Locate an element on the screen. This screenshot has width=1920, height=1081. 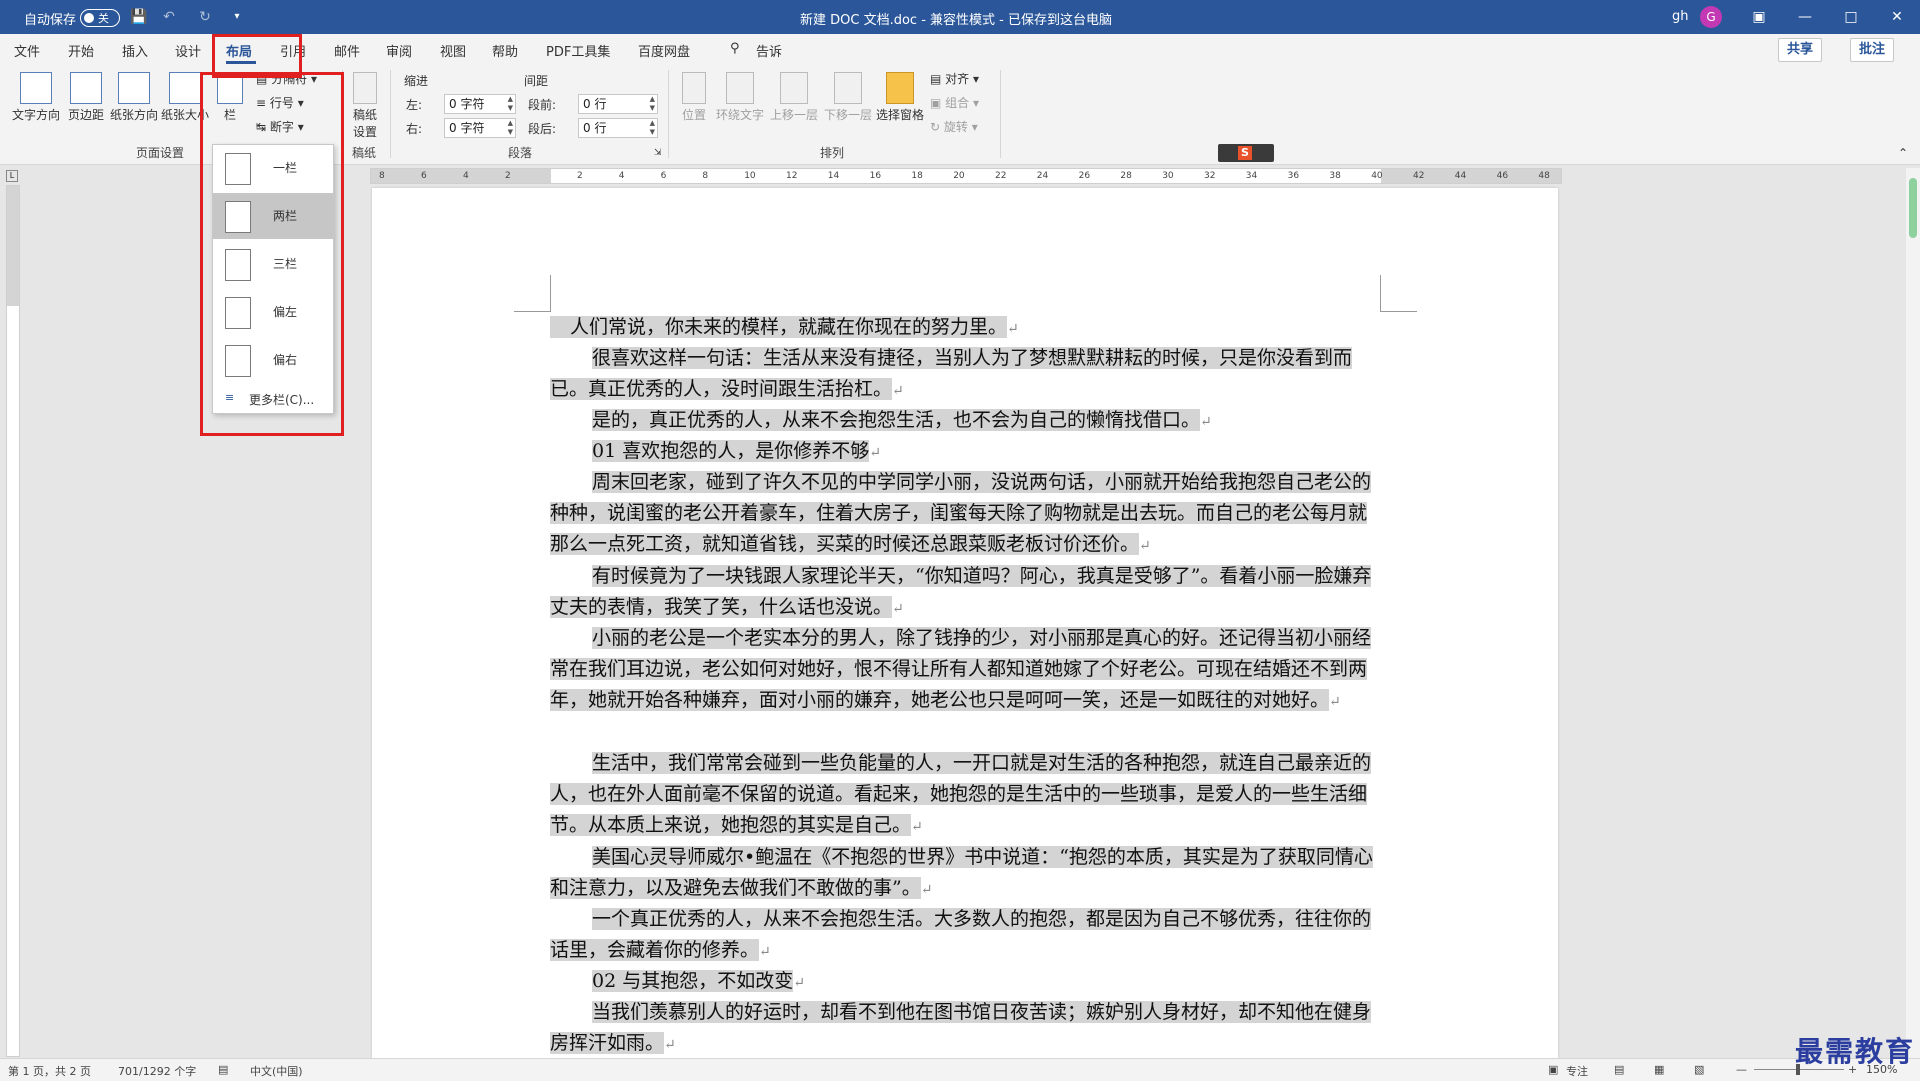
proofing-icon: ▤ is located at coordinates (223, 1069).